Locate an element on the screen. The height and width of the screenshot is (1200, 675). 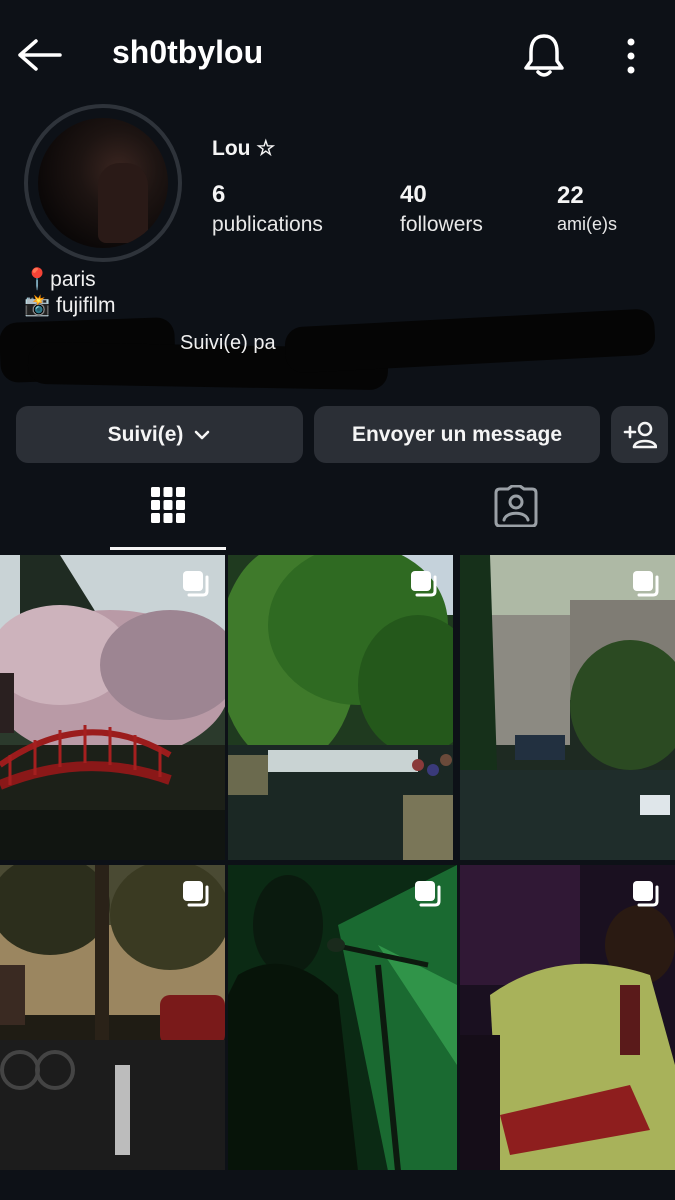
profile-username: sh0tbylou is located at coordinates (188, 52).